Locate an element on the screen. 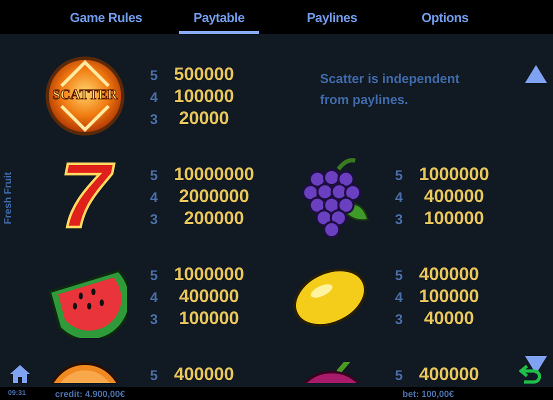 The height and width of the screenshot is (400, 553). payout-amount: 2000000 is located at coordinates (214, 196).